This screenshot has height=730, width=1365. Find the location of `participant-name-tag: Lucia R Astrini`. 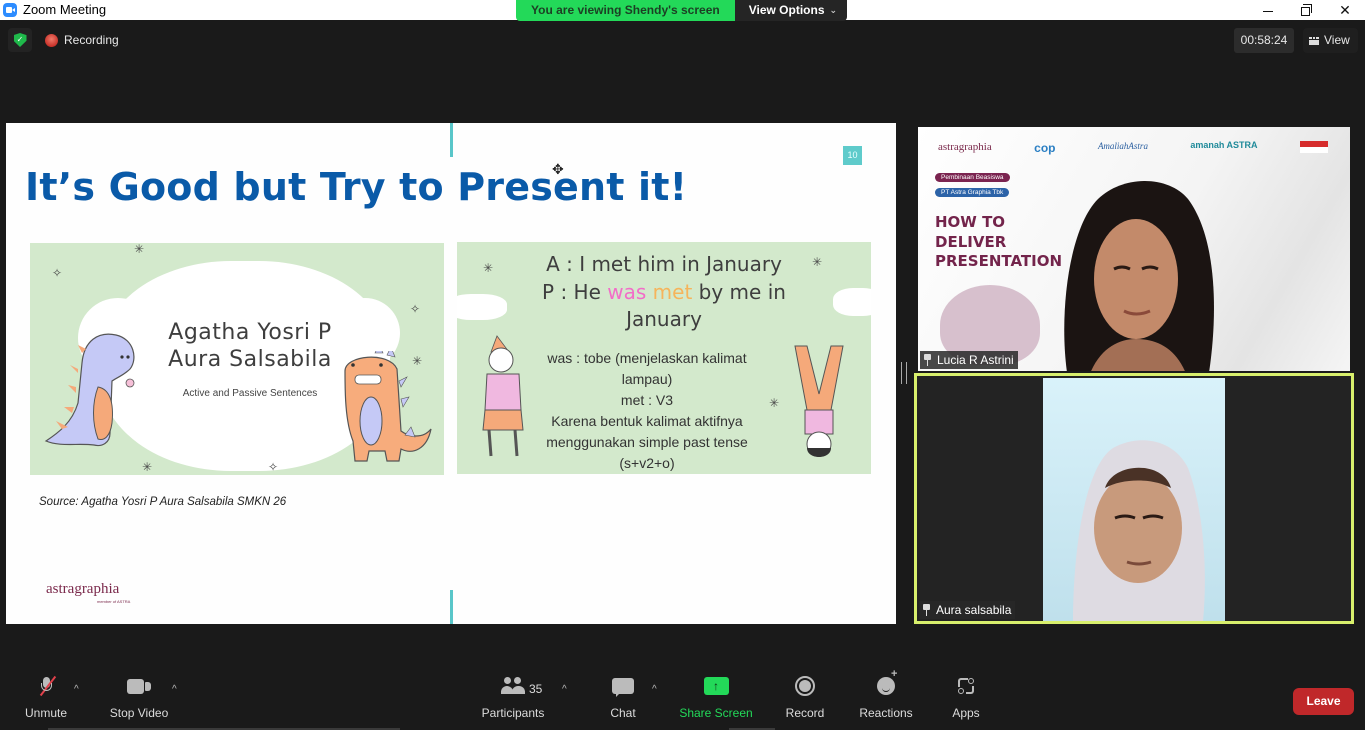

participant-name-tag: Lucia R Astrini is located at coordinates (969, 360).